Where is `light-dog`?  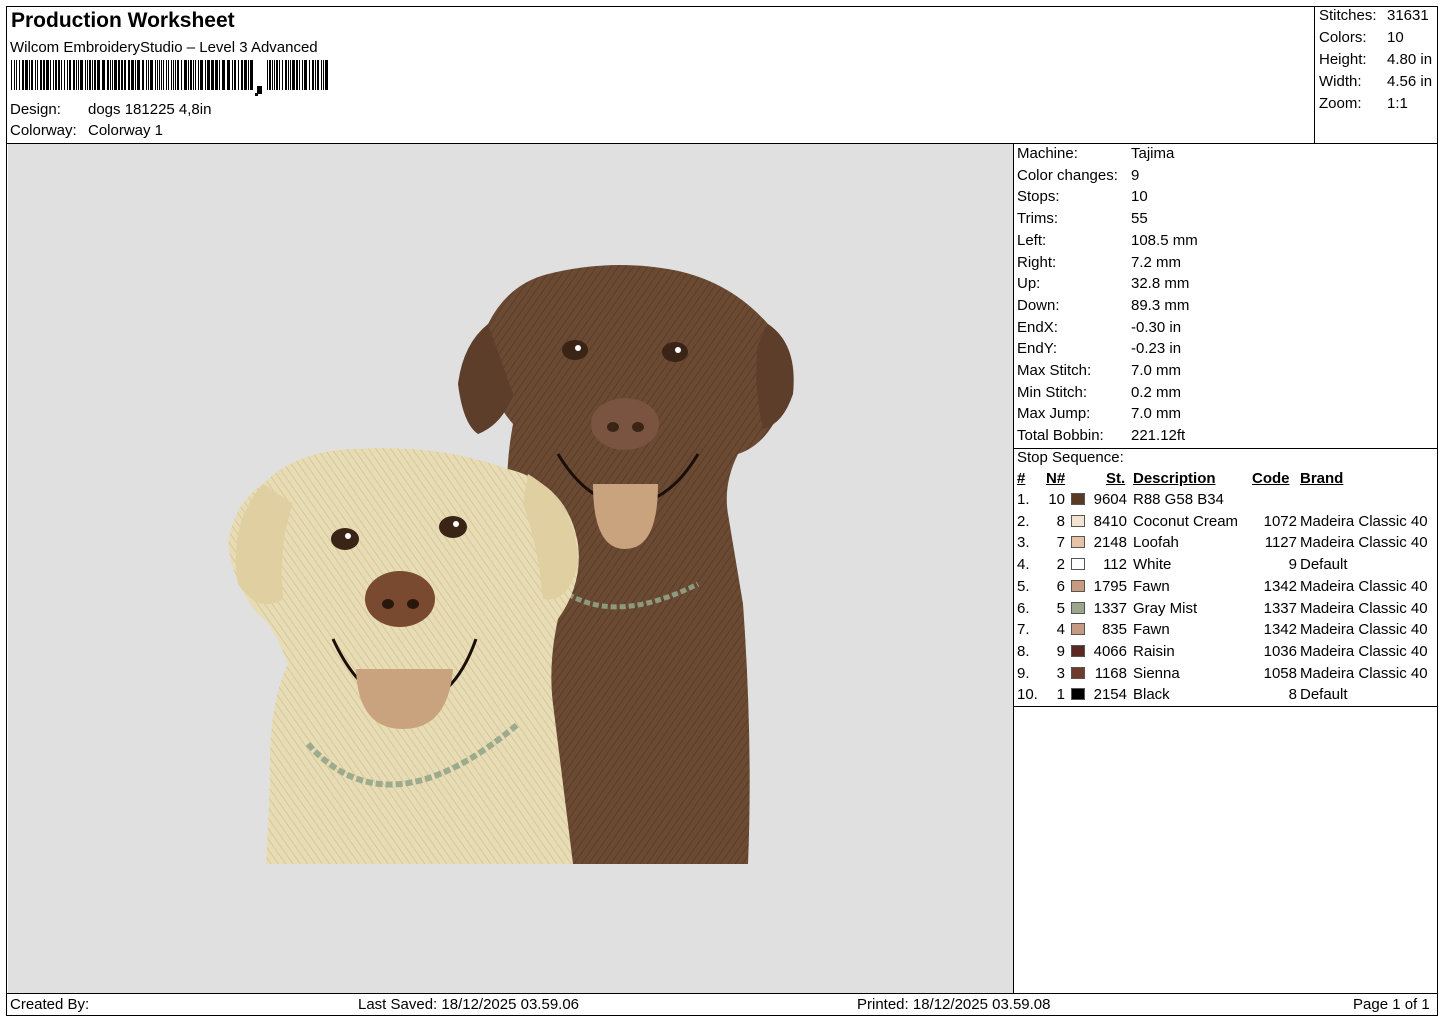
light-dog is located at coordinates (403, 656).